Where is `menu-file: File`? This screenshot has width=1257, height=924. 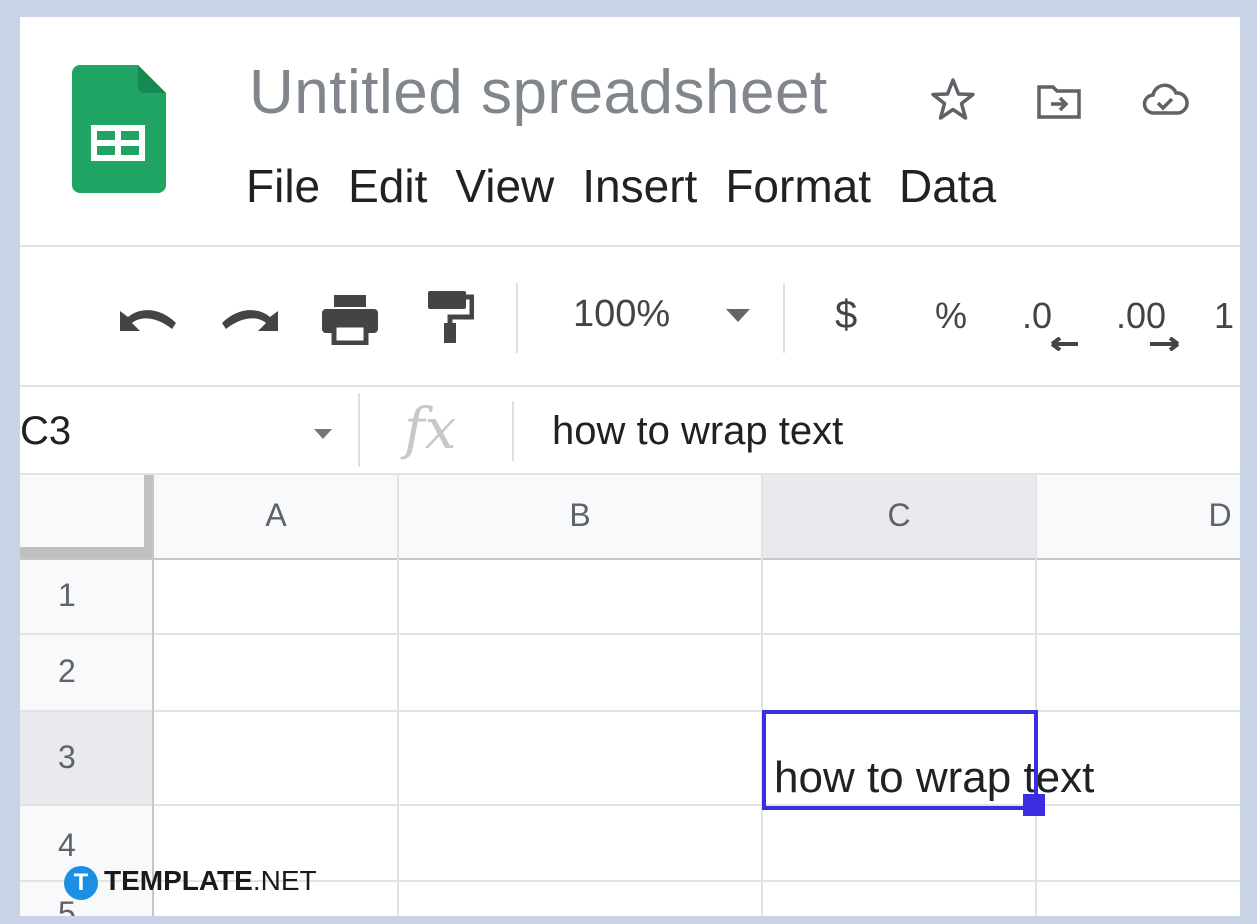 menu-file: File is located at coordinates (283, 186).